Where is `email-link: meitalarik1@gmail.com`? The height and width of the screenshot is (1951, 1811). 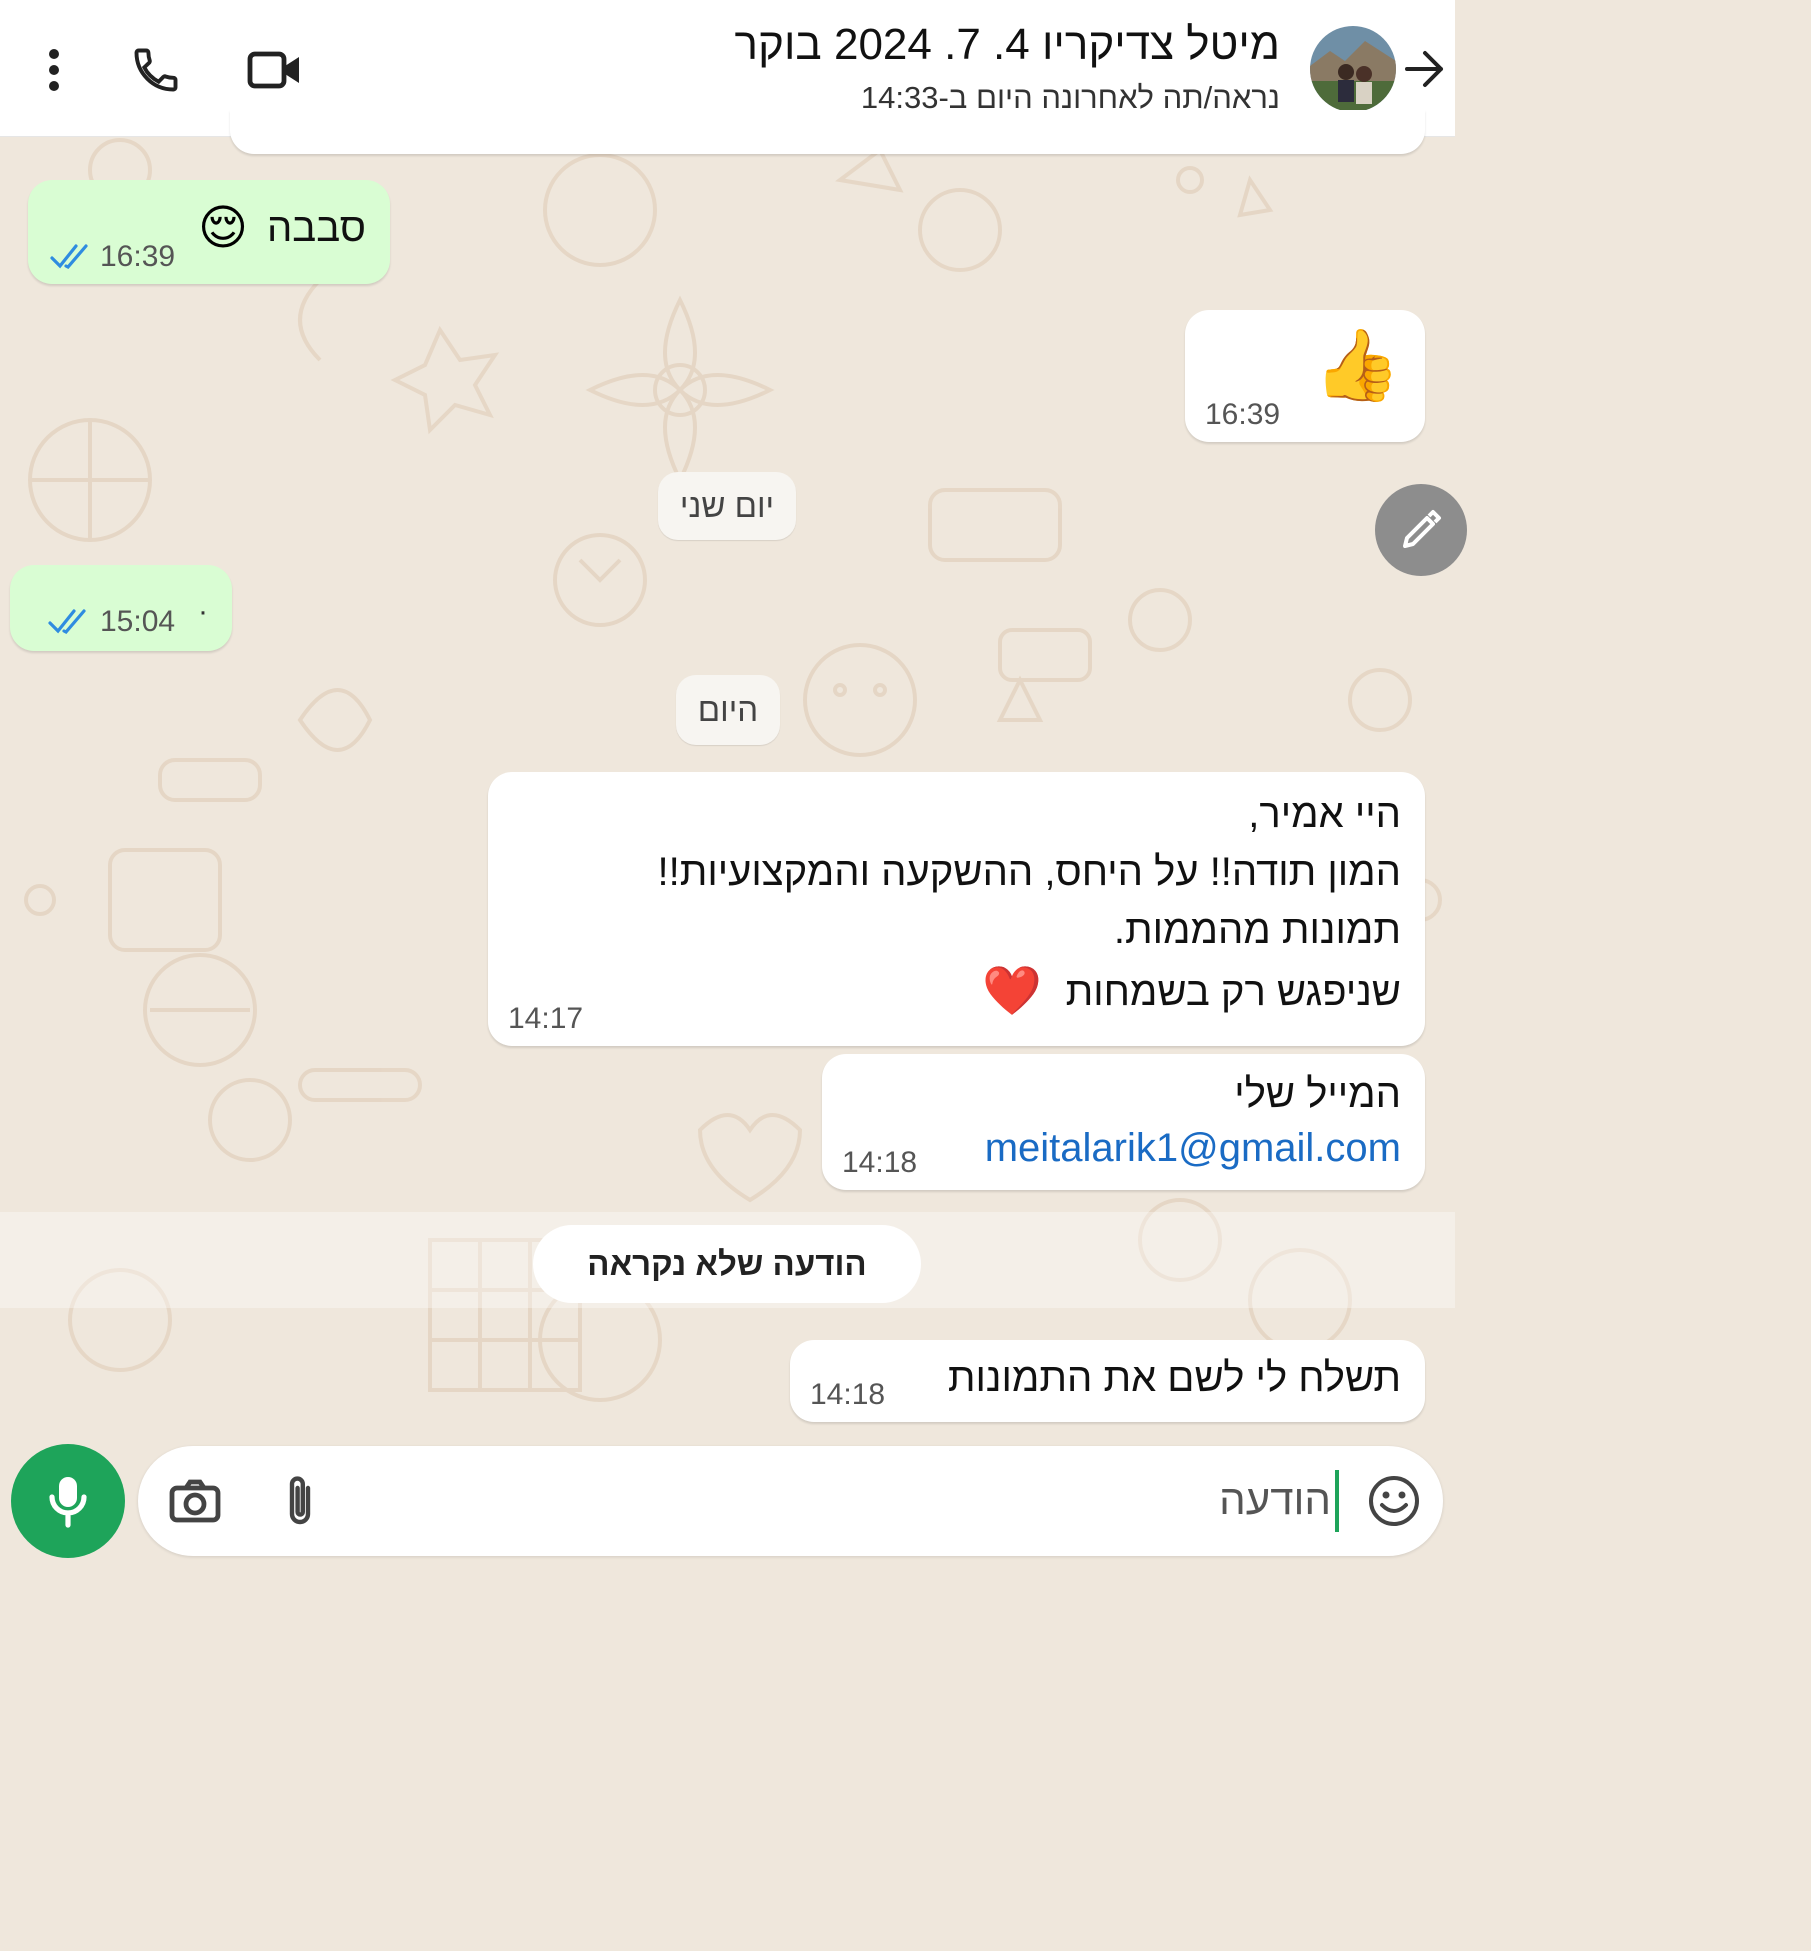
email-link: meitalarik1@gmail.com is located at coordinates (1193, 1148).